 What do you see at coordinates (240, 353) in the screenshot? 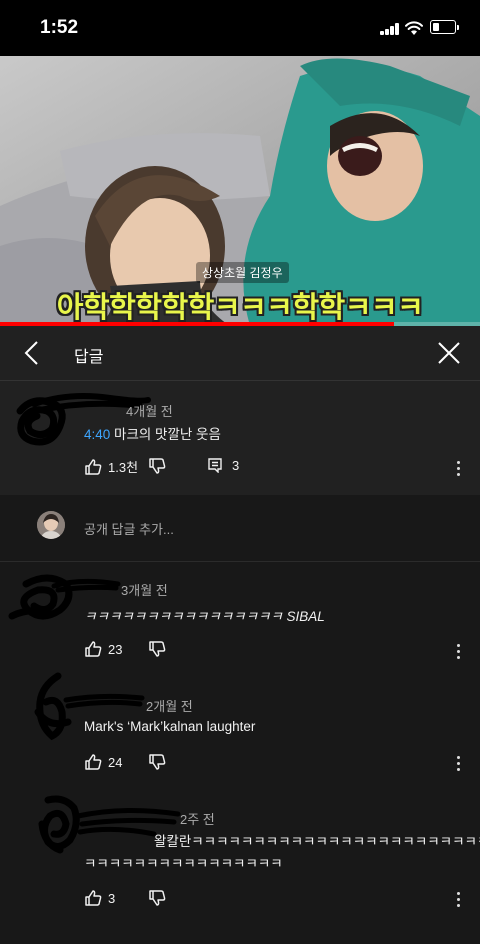
I see `replies-header: 답글` at bounding box center [240, 353].